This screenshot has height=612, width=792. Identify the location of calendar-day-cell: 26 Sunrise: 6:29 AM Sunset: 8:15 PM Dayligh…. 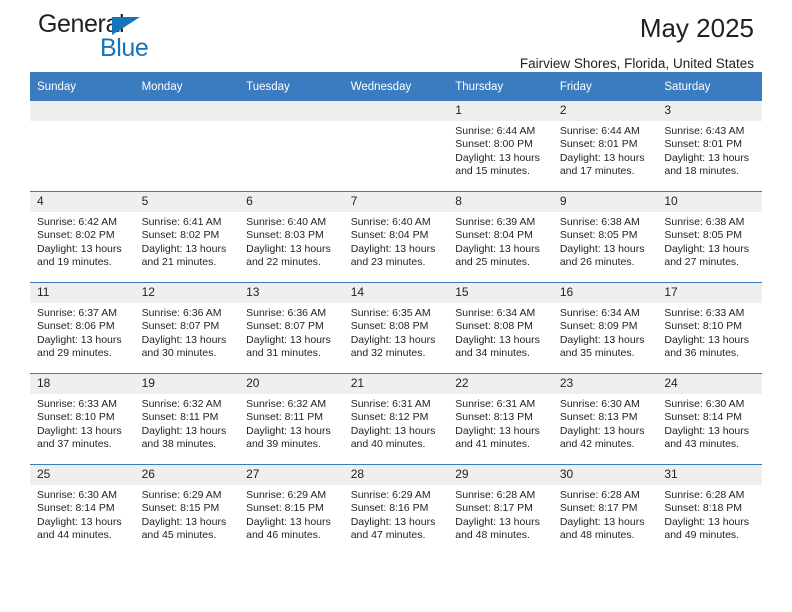
(187, 509).